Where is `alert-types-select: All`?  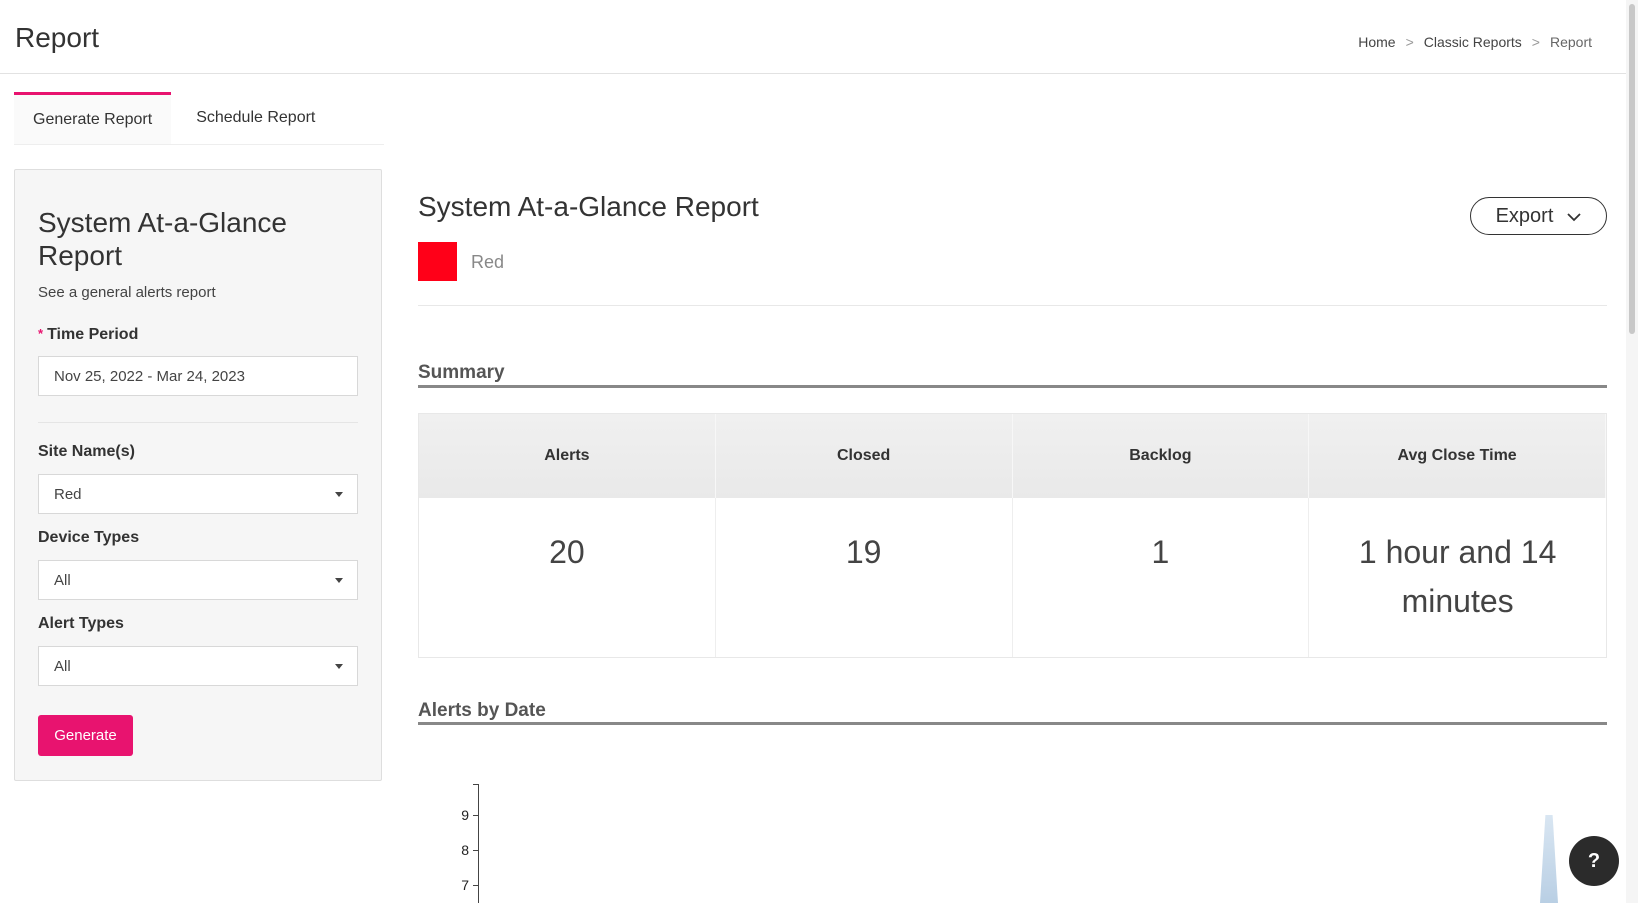
alert-types-select: All is located at coordinates (198, 666).